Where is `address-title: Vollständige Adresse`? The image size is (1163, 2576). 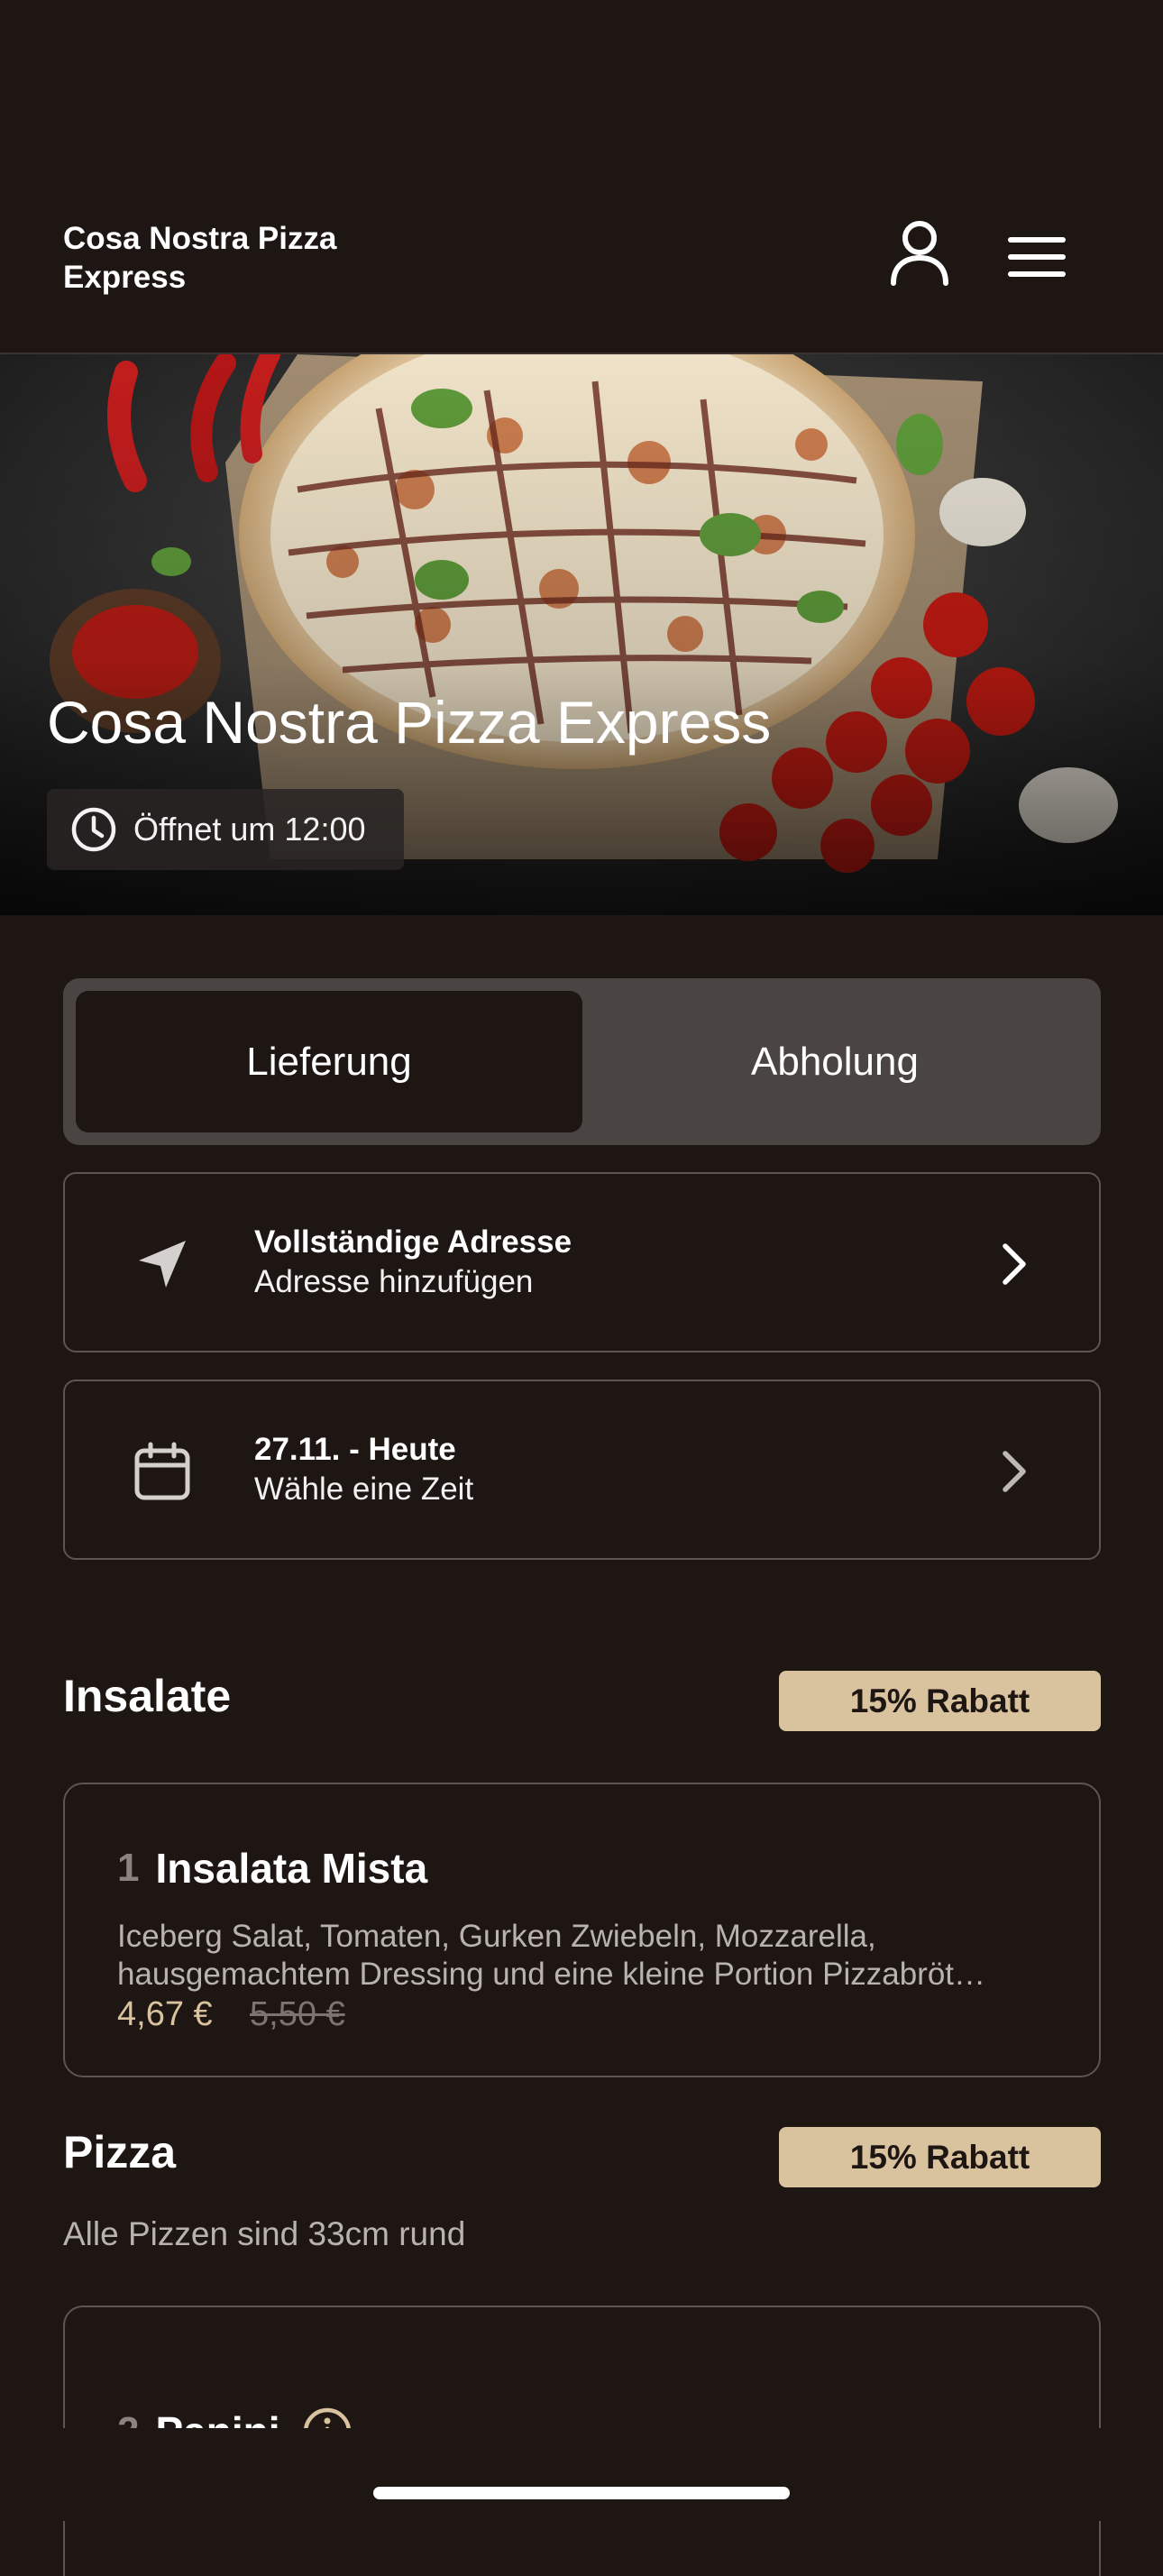 address-title: Vollständige Adresse is located at coordinates (413, 1242).